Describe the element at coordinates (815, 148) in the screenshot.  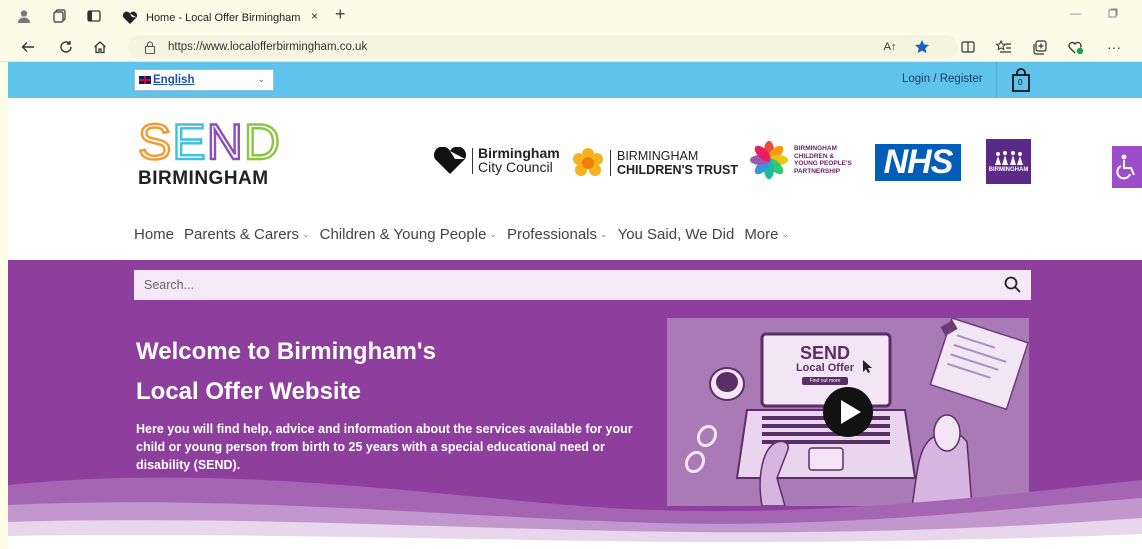
I see `bcyp-line1: BIRMINGHAM` at that location.